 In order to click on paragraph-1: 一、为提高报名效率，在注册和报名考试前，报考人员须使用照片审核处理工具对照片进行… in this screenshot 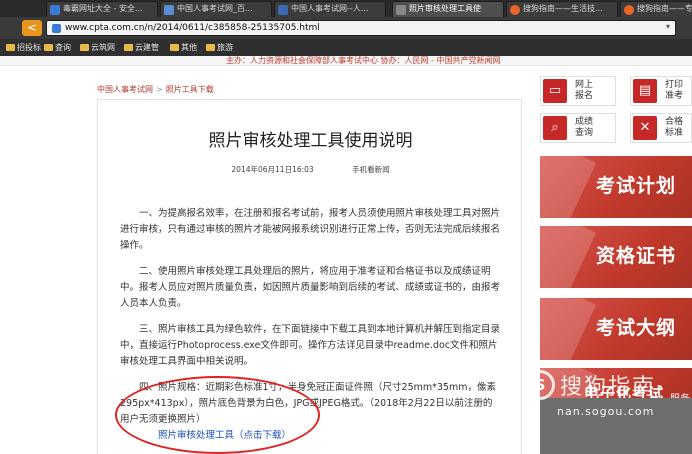, I will do `click(310, 229)`.